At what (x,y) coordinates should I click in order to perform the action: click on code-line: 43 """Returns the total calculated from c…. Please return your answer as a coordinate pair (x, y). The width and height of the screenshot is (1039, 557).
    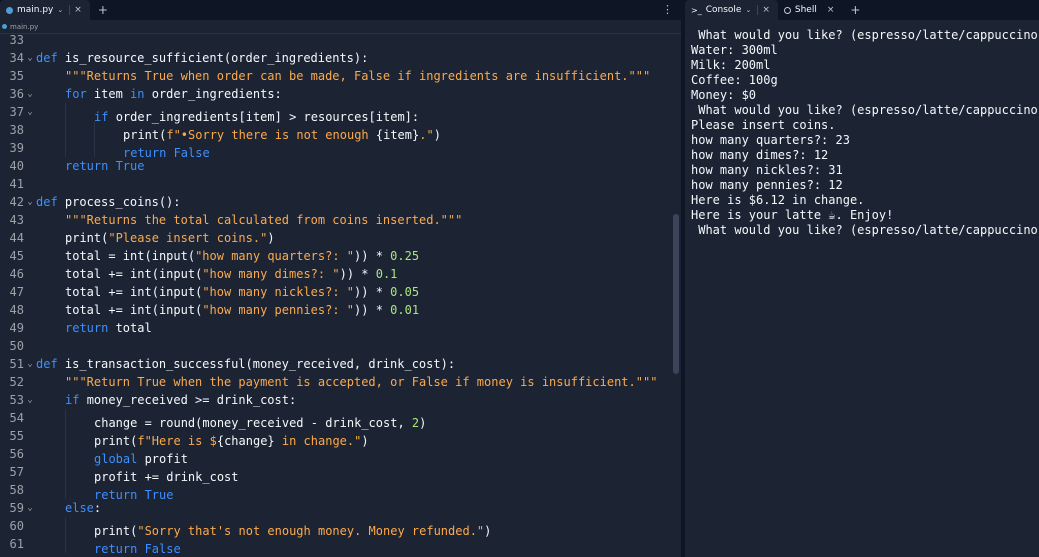
    Looking at the image, I should click on (335, 220).